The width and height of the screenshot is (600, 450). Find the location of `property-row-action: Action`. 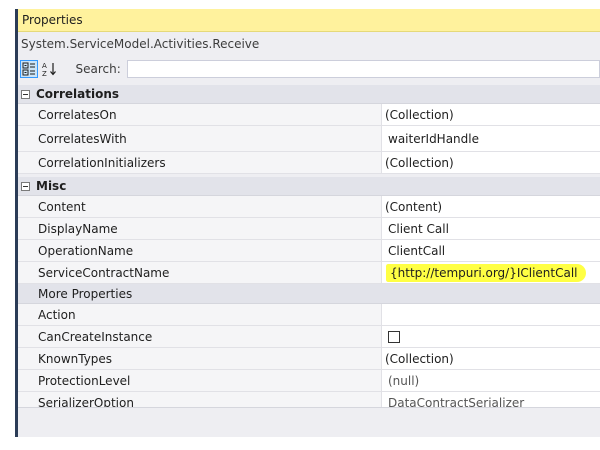

property-row-action: Action is located at coordinates (309, 315).